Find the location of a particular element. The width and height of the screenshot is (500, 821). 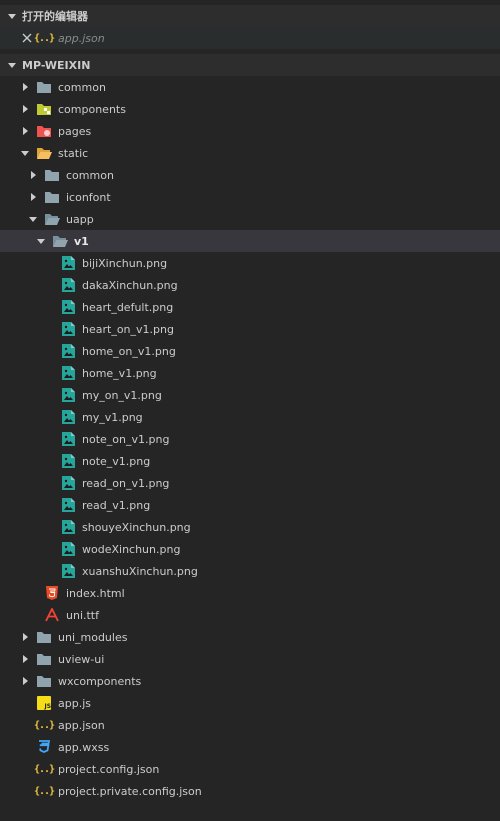

file-label: my_v1.png is located at coordinates (112, 417).